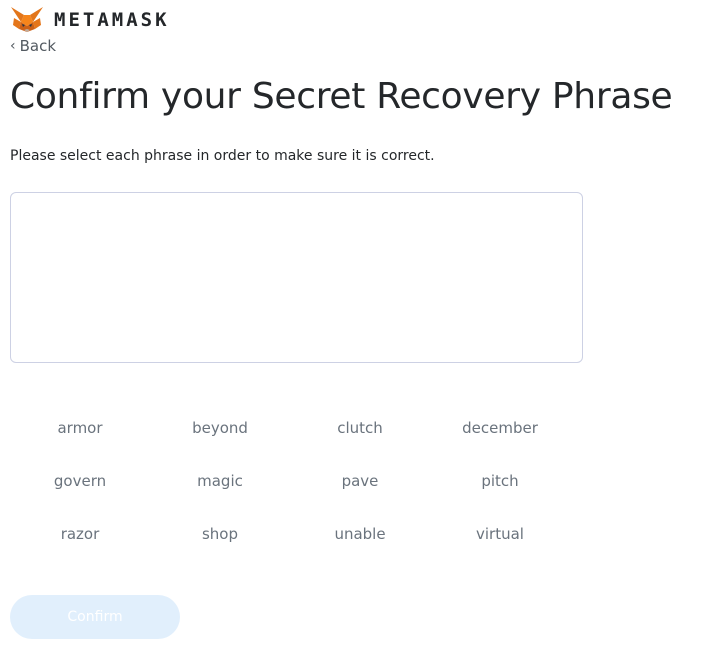 The width and height of the screenshot is (715, 657). I want to click on word-chip: unable, so click(360, 534).